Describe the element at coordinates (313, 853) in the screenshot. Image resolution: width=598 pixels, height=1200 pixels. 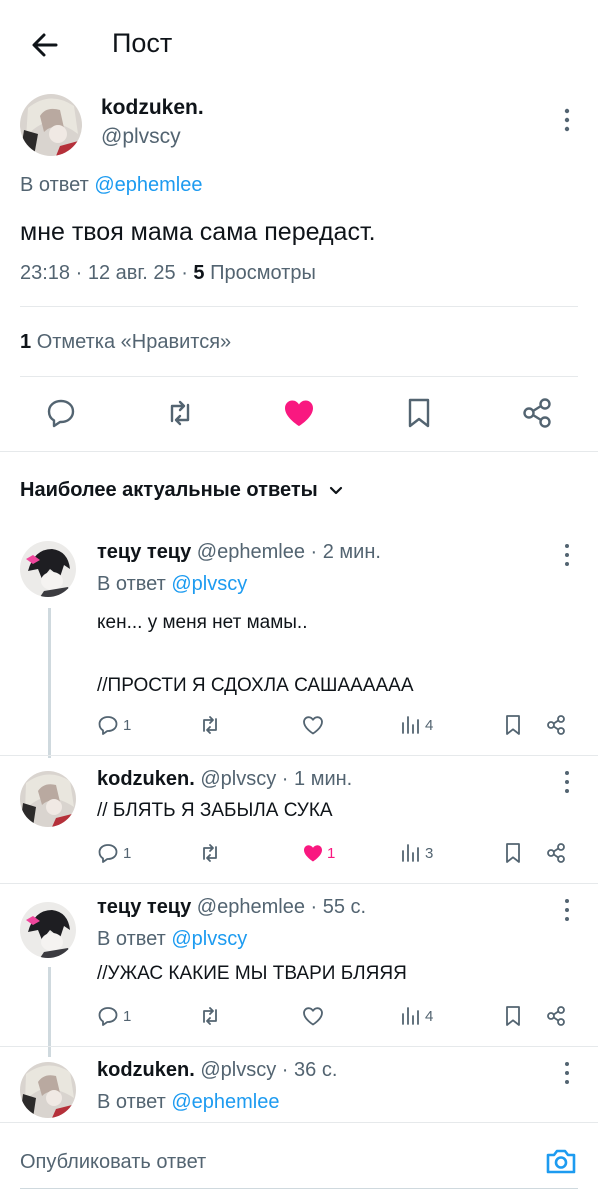
I see `heart-filled-icon` at that location.